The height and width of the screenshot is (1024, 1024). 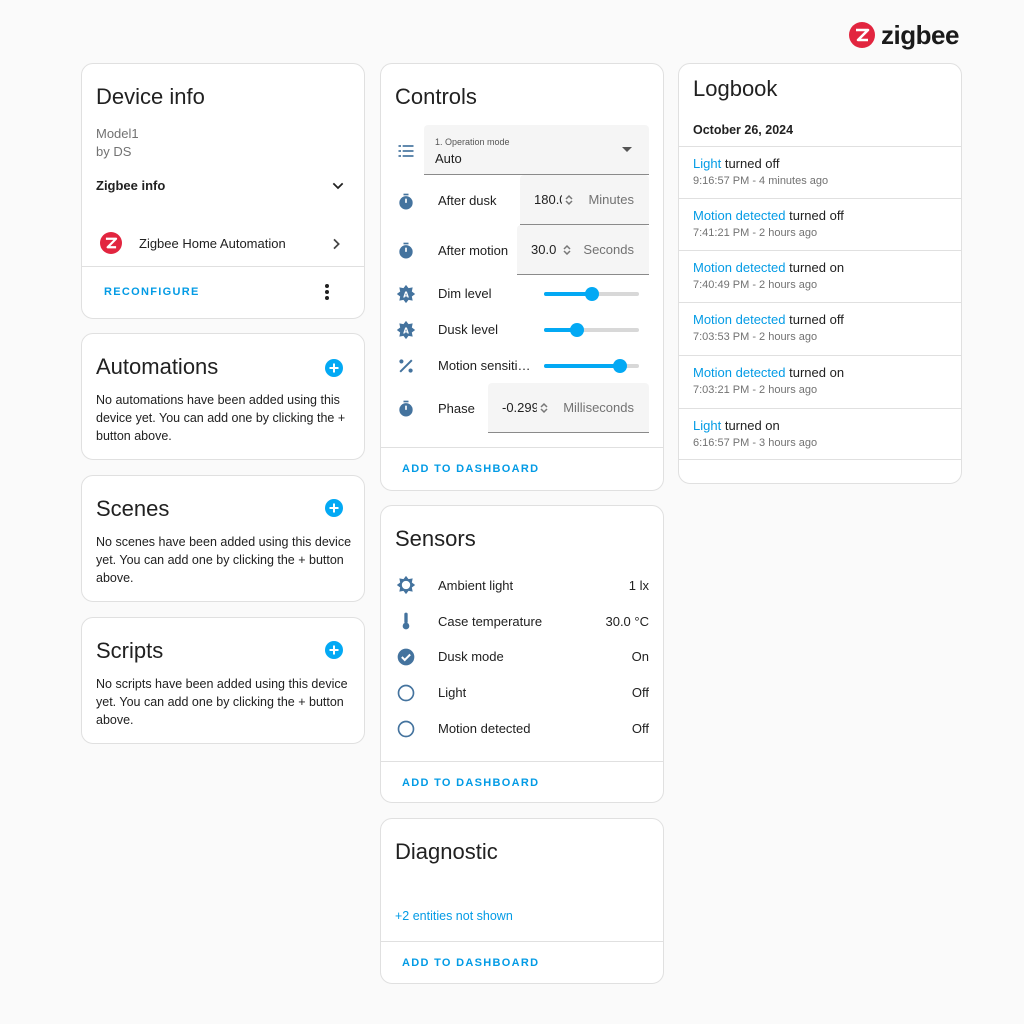 What do you see at coordinates (468, 329) in the screenshot?
I see `dusk-level-label: Dusk level` at bounding box center [468, 329].